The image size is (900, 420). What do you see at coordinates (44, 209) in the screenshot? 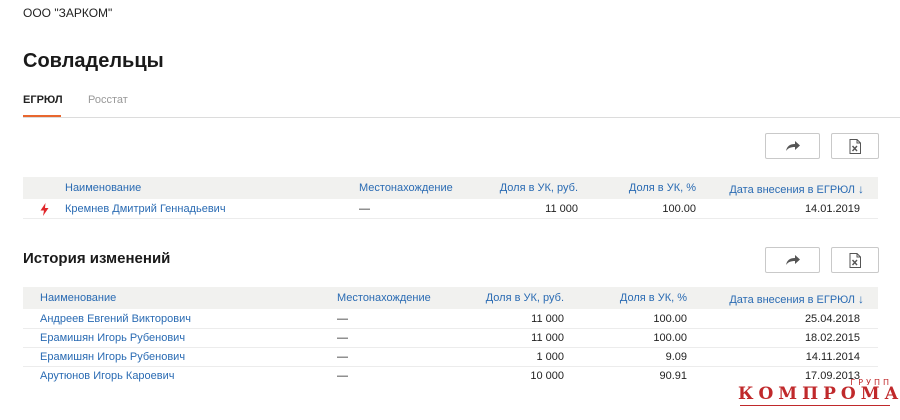
I see `lightning-icon` at bounding box center [44, 209].